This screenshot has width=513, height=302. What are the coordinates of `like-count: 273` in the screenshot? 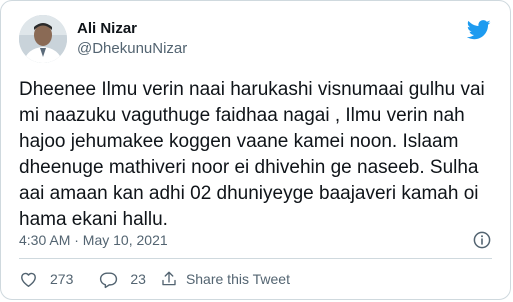 It's located at (62, 279).